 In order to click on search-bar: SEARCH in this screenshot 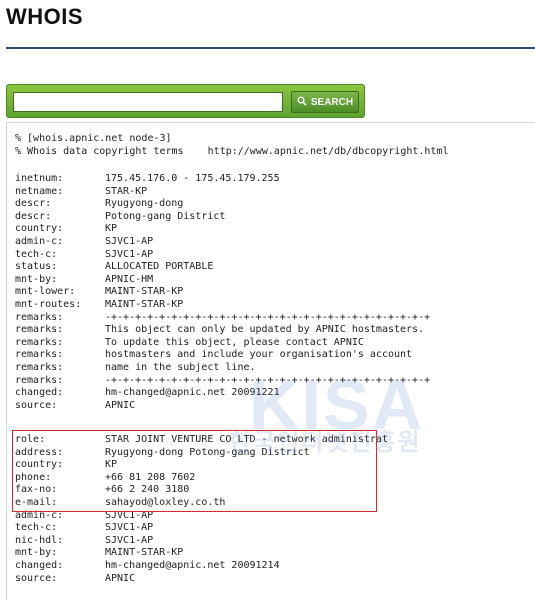, I will do `click(185, 101)`.